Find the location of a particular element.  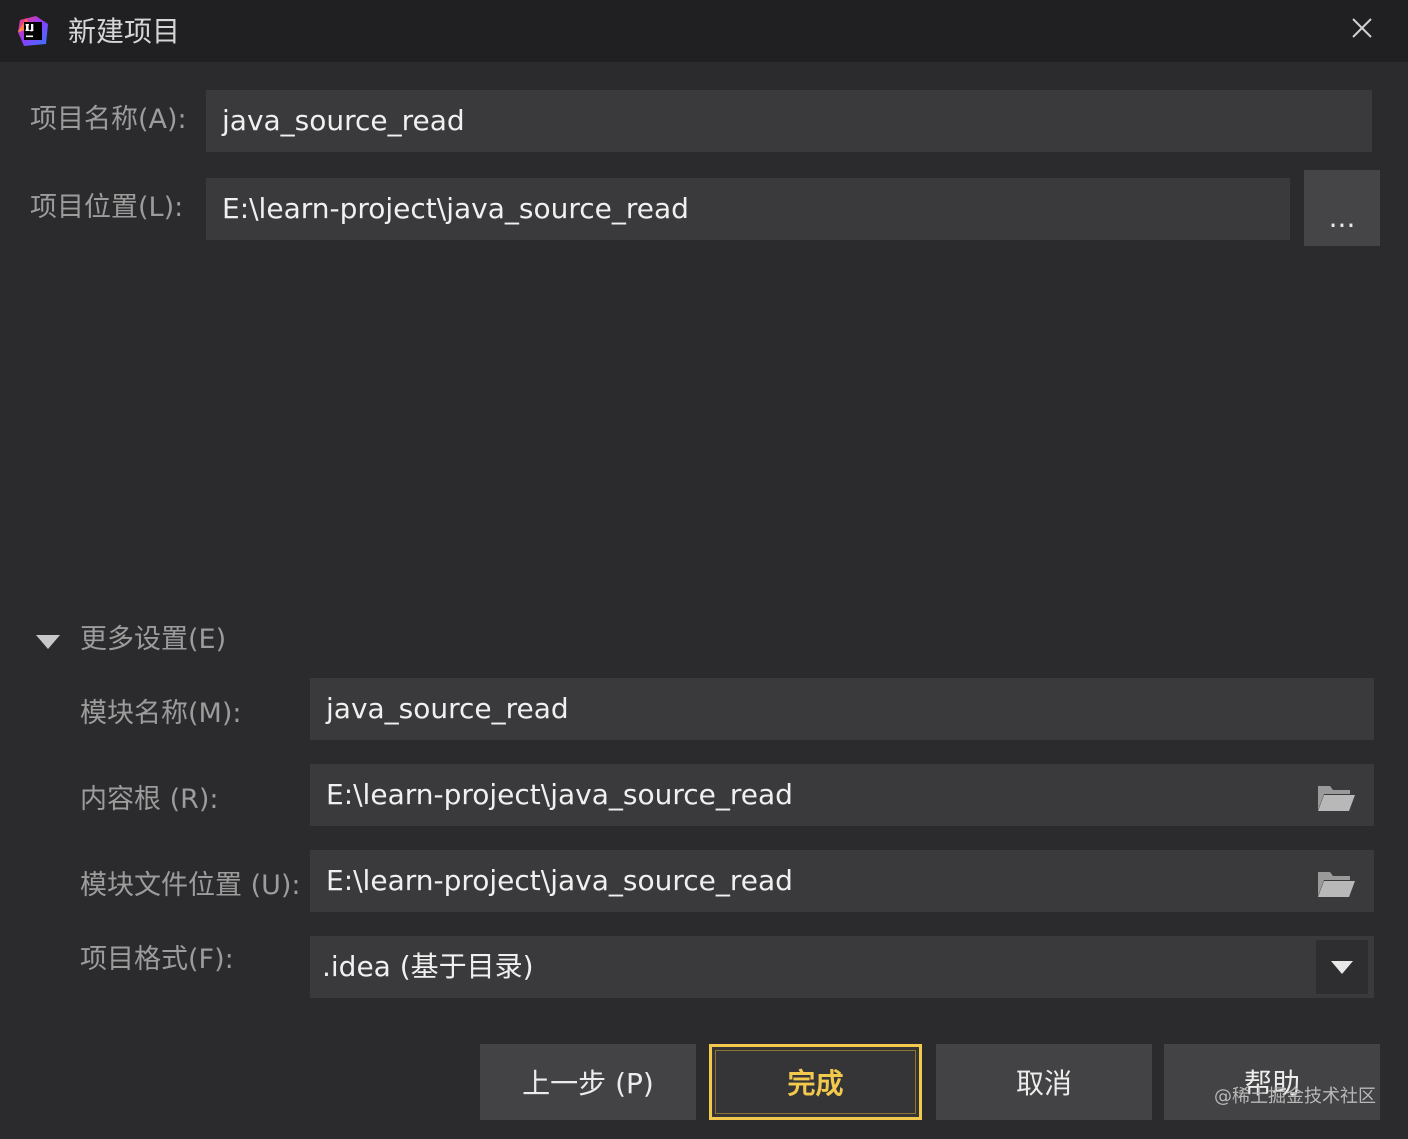

more-settings-toggle: 更多设置(E) is located at coordinates (131, 640).